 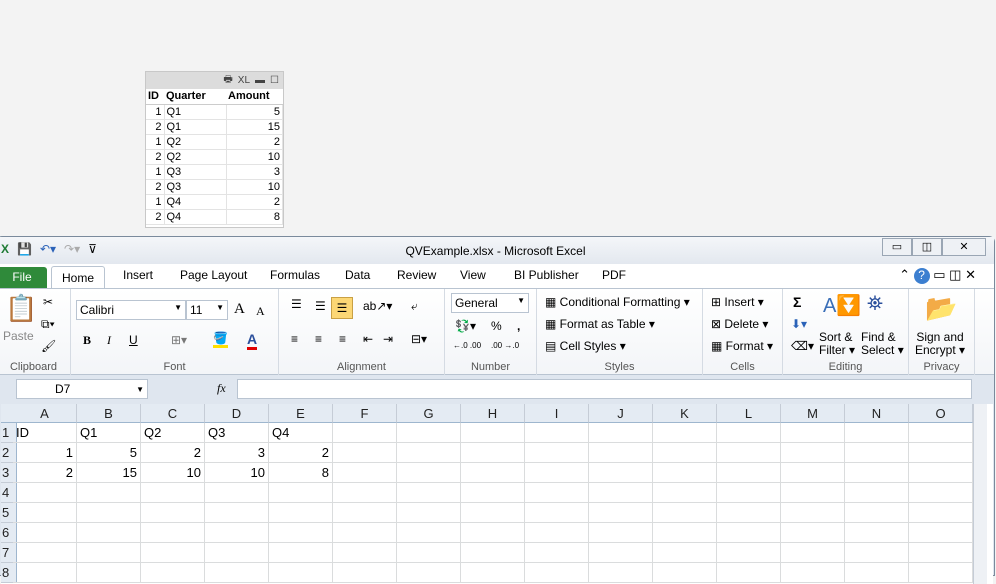 I want to click on increase-decimal-button: ←.0 .00, so click(x=467, y=345).